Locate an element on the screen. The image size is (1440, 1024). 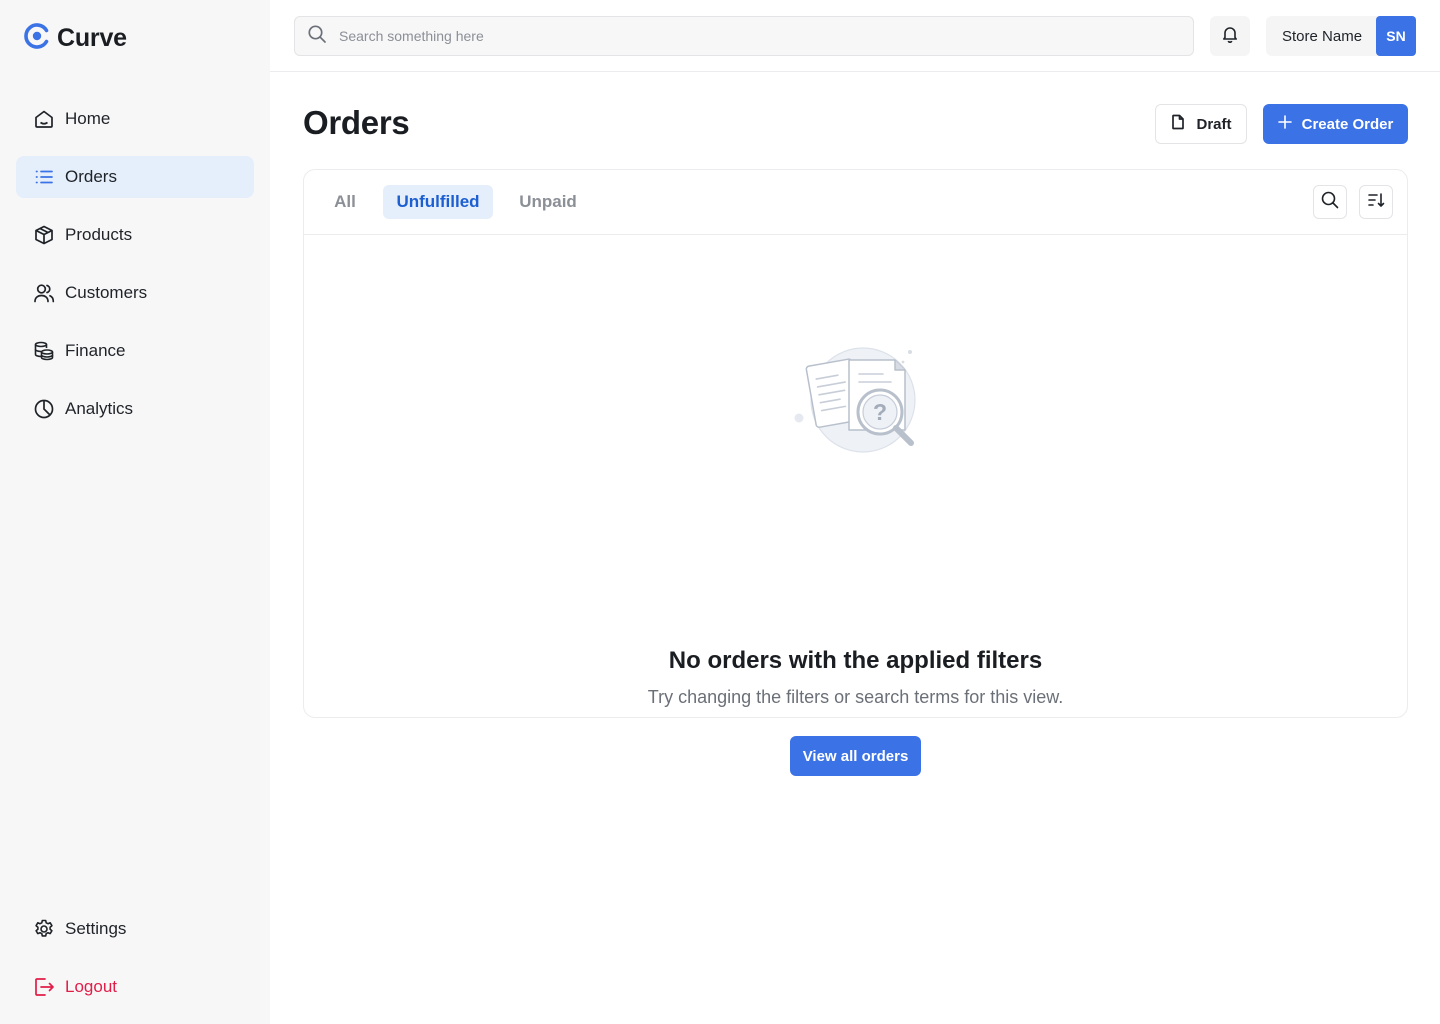
list-icon is located at coordinates (44, 177).